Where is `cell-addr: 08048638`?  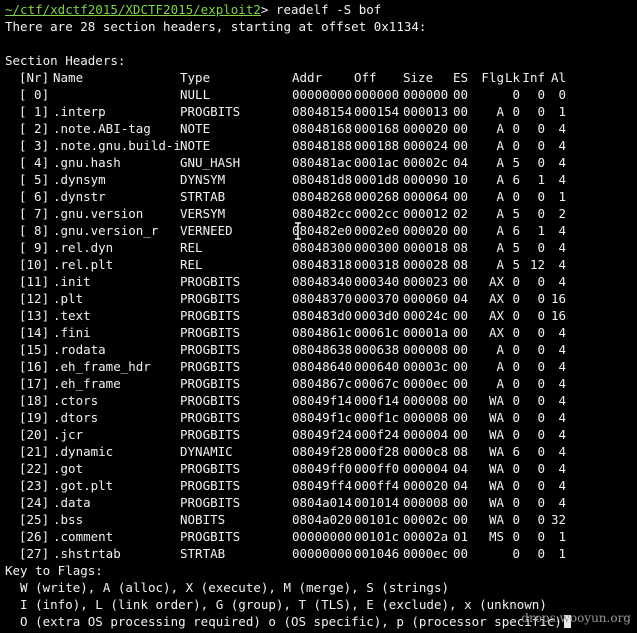
cell-addr: 08048638 is located at coordinates (322, 349).